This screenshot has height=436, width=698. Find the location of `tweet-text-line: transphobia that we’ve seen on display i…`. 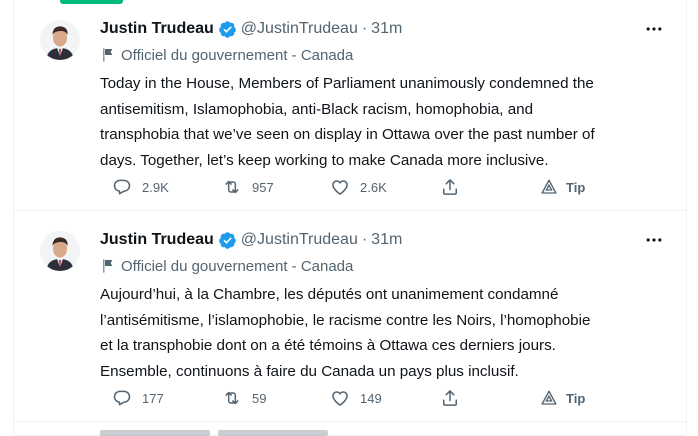

tweet-text-line: transphobia that we’ve seen on display i… is located at coordinates (347, 134).